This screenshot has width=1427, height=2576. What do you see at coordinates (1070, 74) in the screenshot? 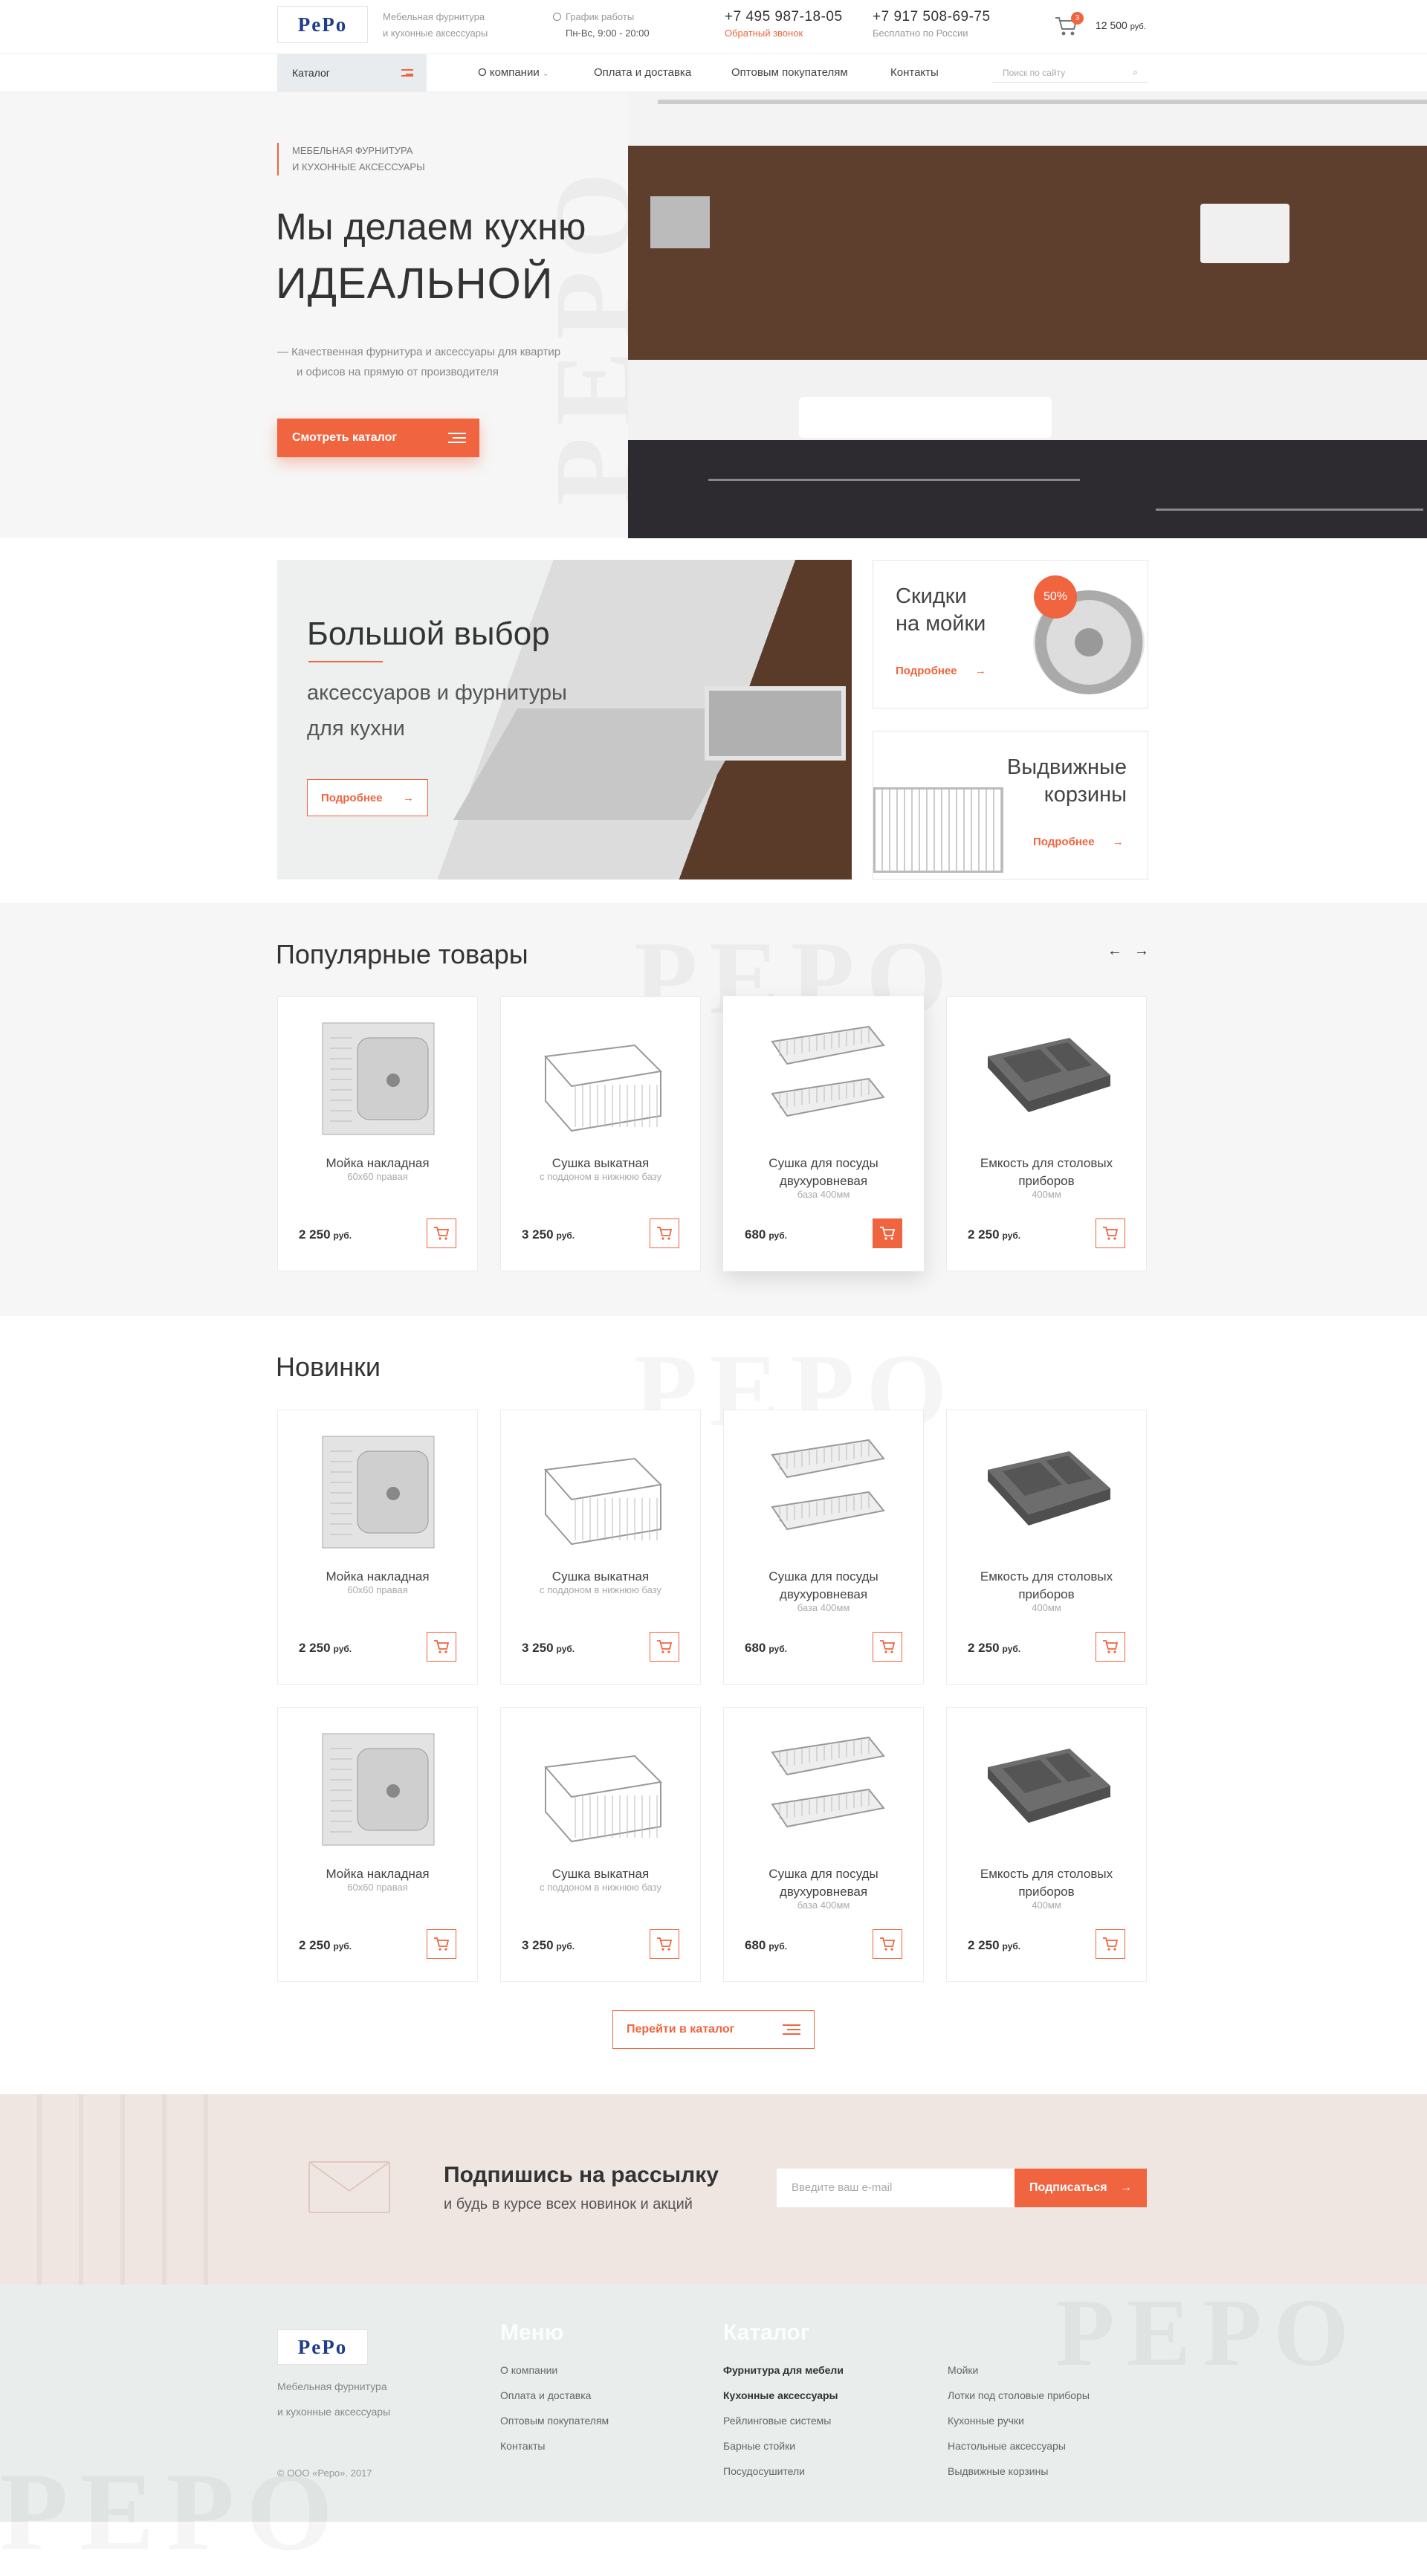
I see `search-input: Поиск по сайту ⌕` at bounding box center [1070, 74].